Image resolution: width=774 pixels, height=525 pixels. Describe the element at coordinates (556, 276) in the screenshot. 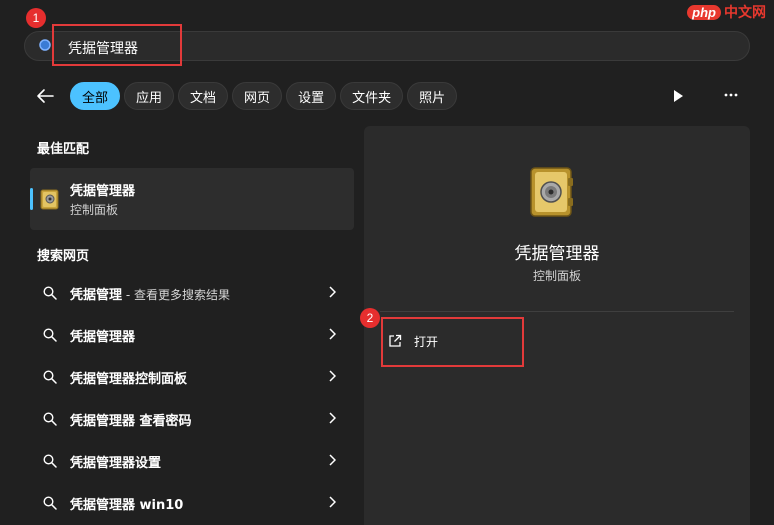

I see `detail-app-subtitle: 控制面板` at that location.